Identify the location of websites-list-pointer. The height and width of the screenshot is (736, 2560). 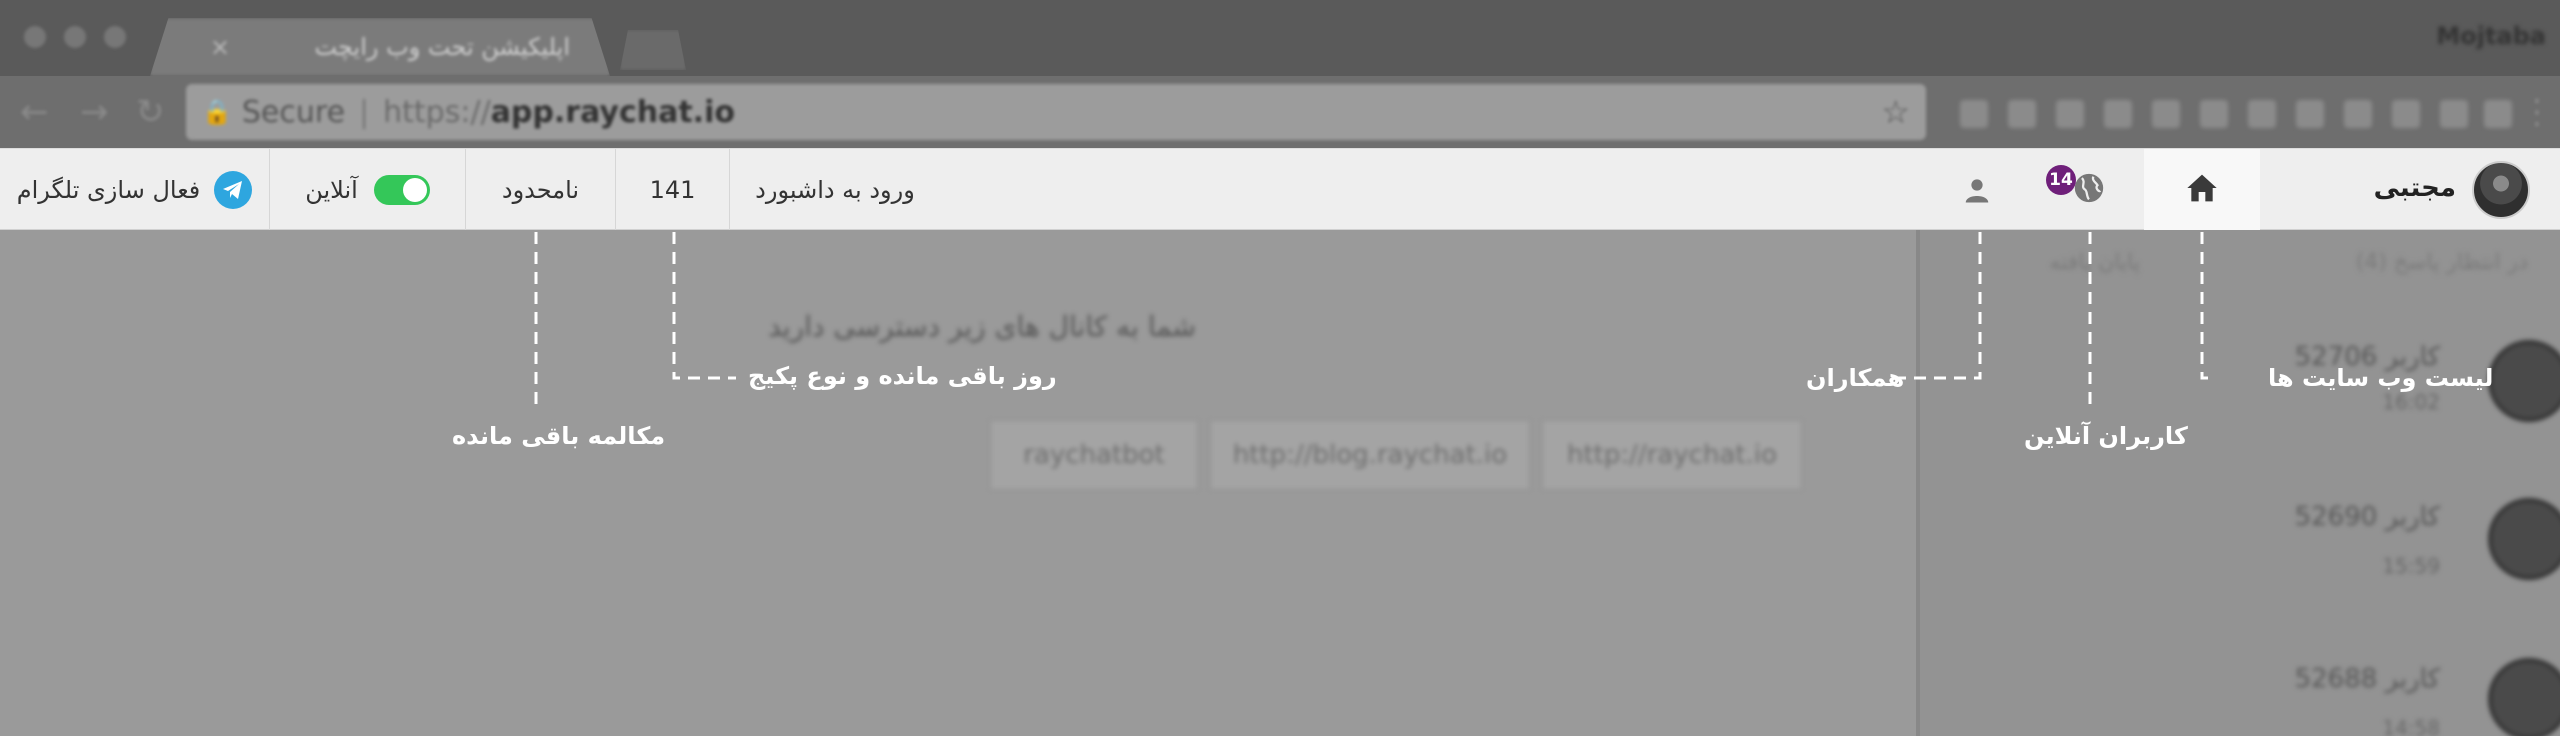
(2207, 306).